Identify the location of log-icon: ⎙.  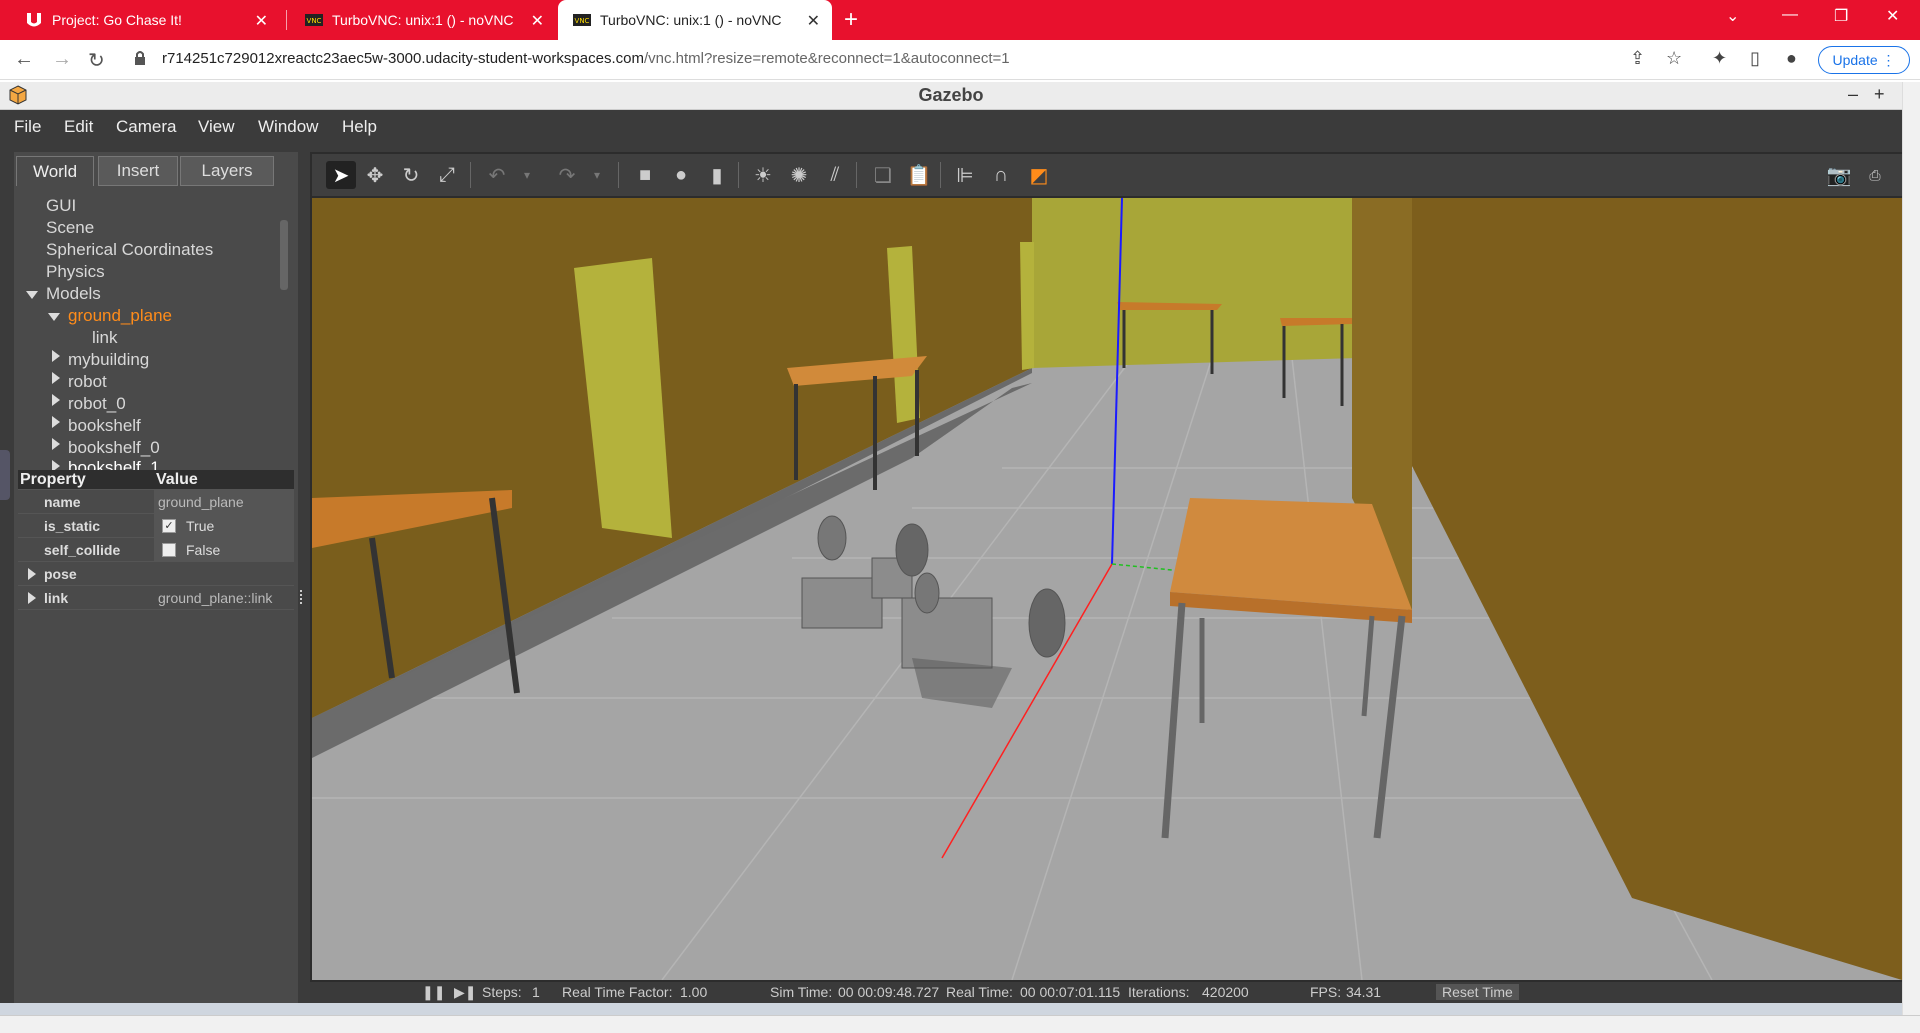
(1875, 175).